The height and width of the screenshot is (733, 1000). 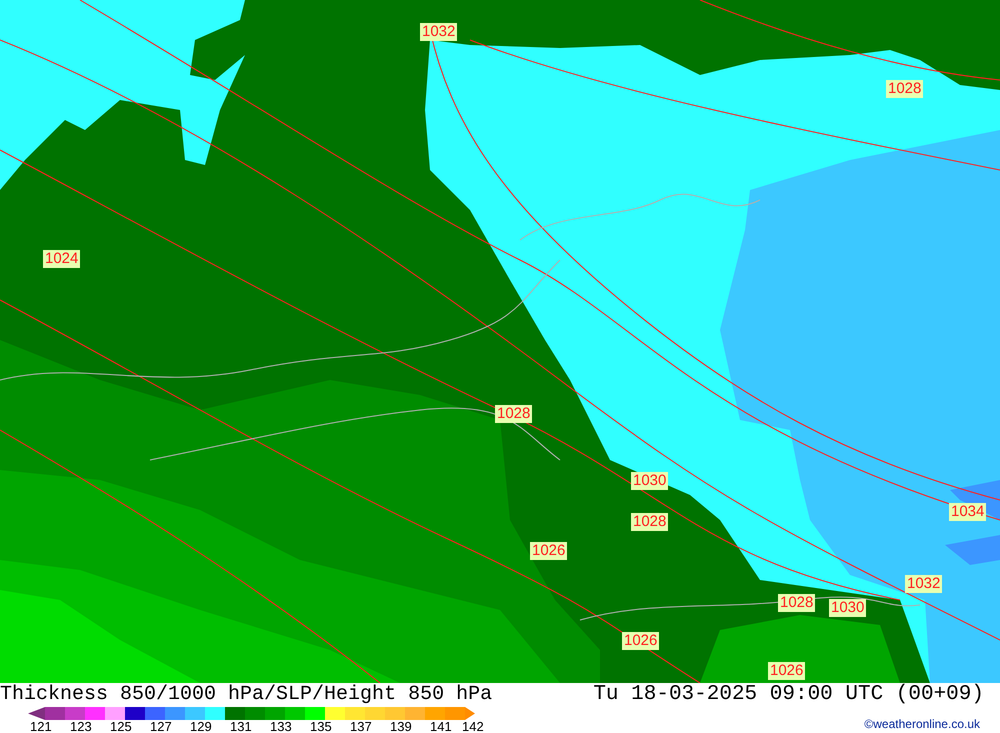 I want to click on legend-label: 131, so click(x=241, y=726).